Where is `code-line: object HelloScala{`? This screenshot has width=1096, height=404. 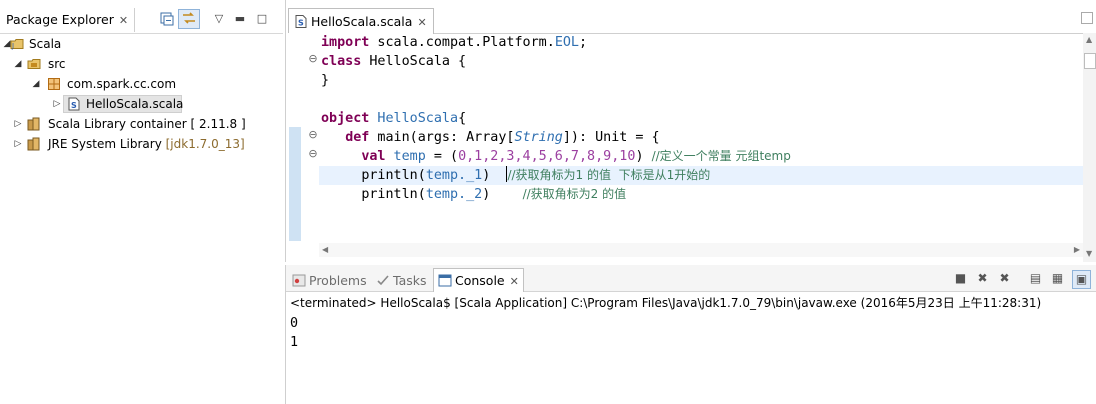
code-line: object HelloScala{ is located at coordinates (394, 118).